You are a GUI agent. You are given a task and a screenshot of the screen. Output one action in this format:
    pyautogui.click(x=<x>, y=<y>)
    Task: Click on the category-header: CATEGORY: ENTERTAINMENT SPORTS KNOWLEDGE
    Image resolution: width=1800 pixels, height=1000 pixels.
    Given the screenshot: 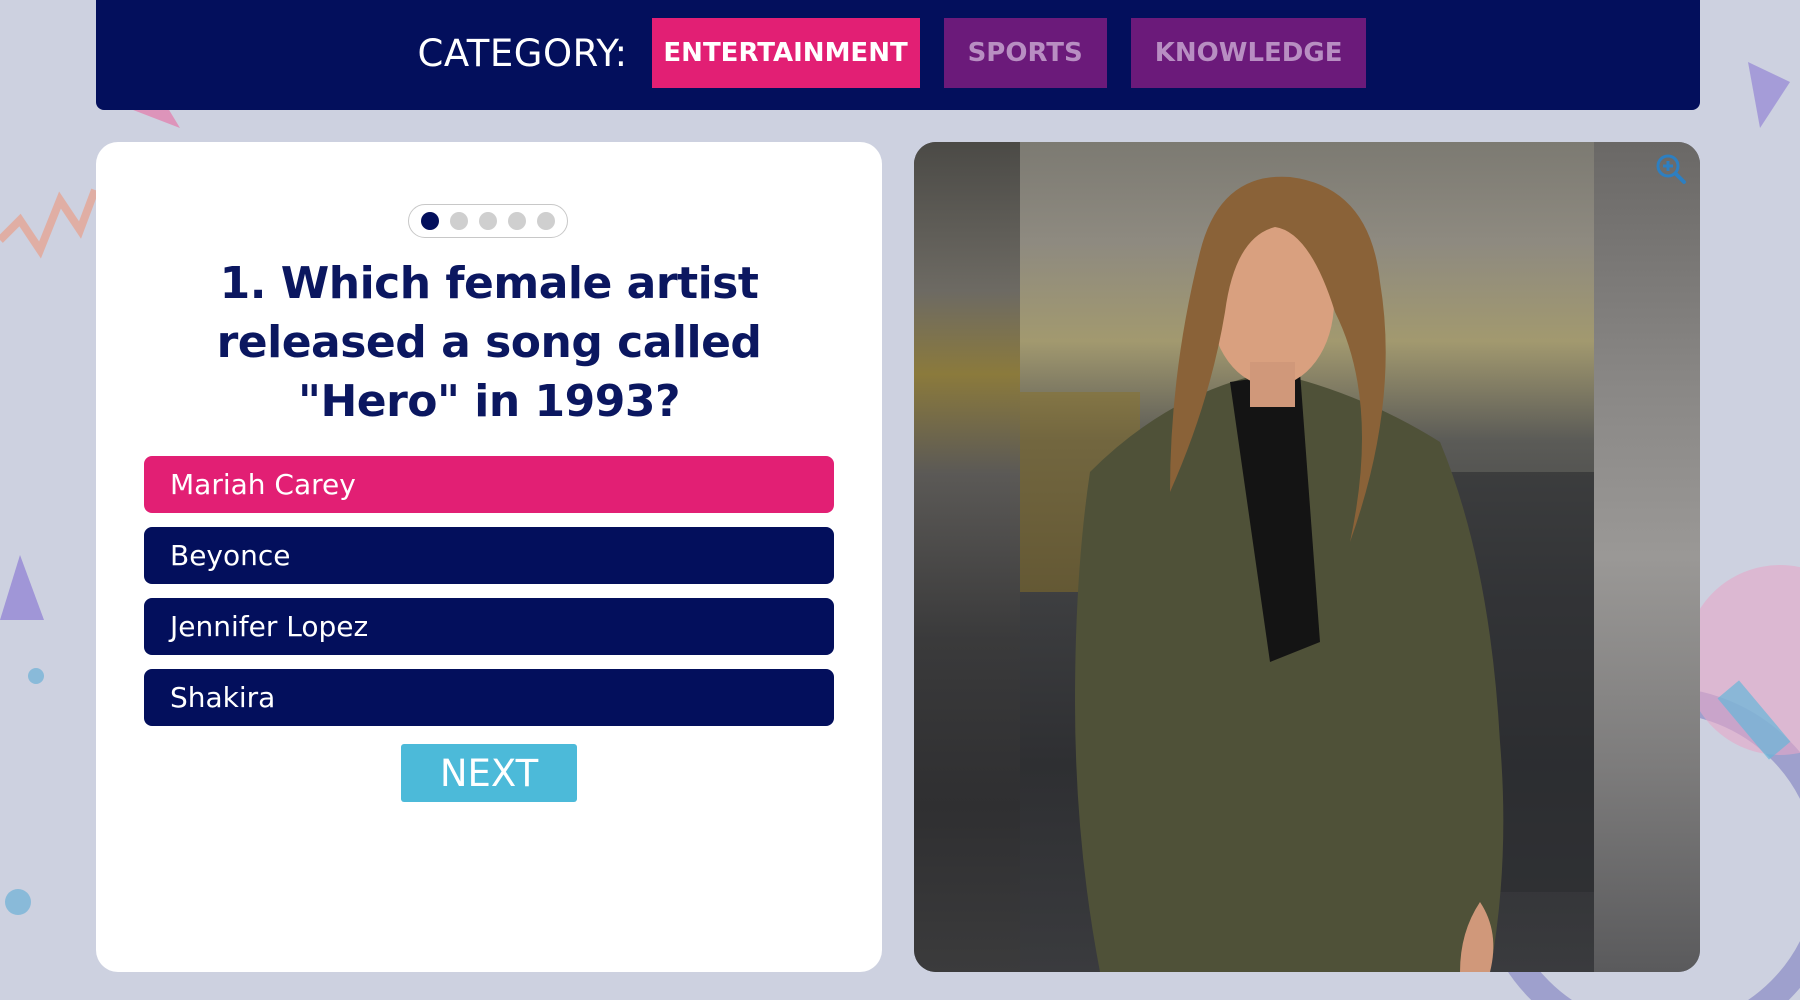 What is the action you would take?
    pyautogui.click(x=898, y=55)
    